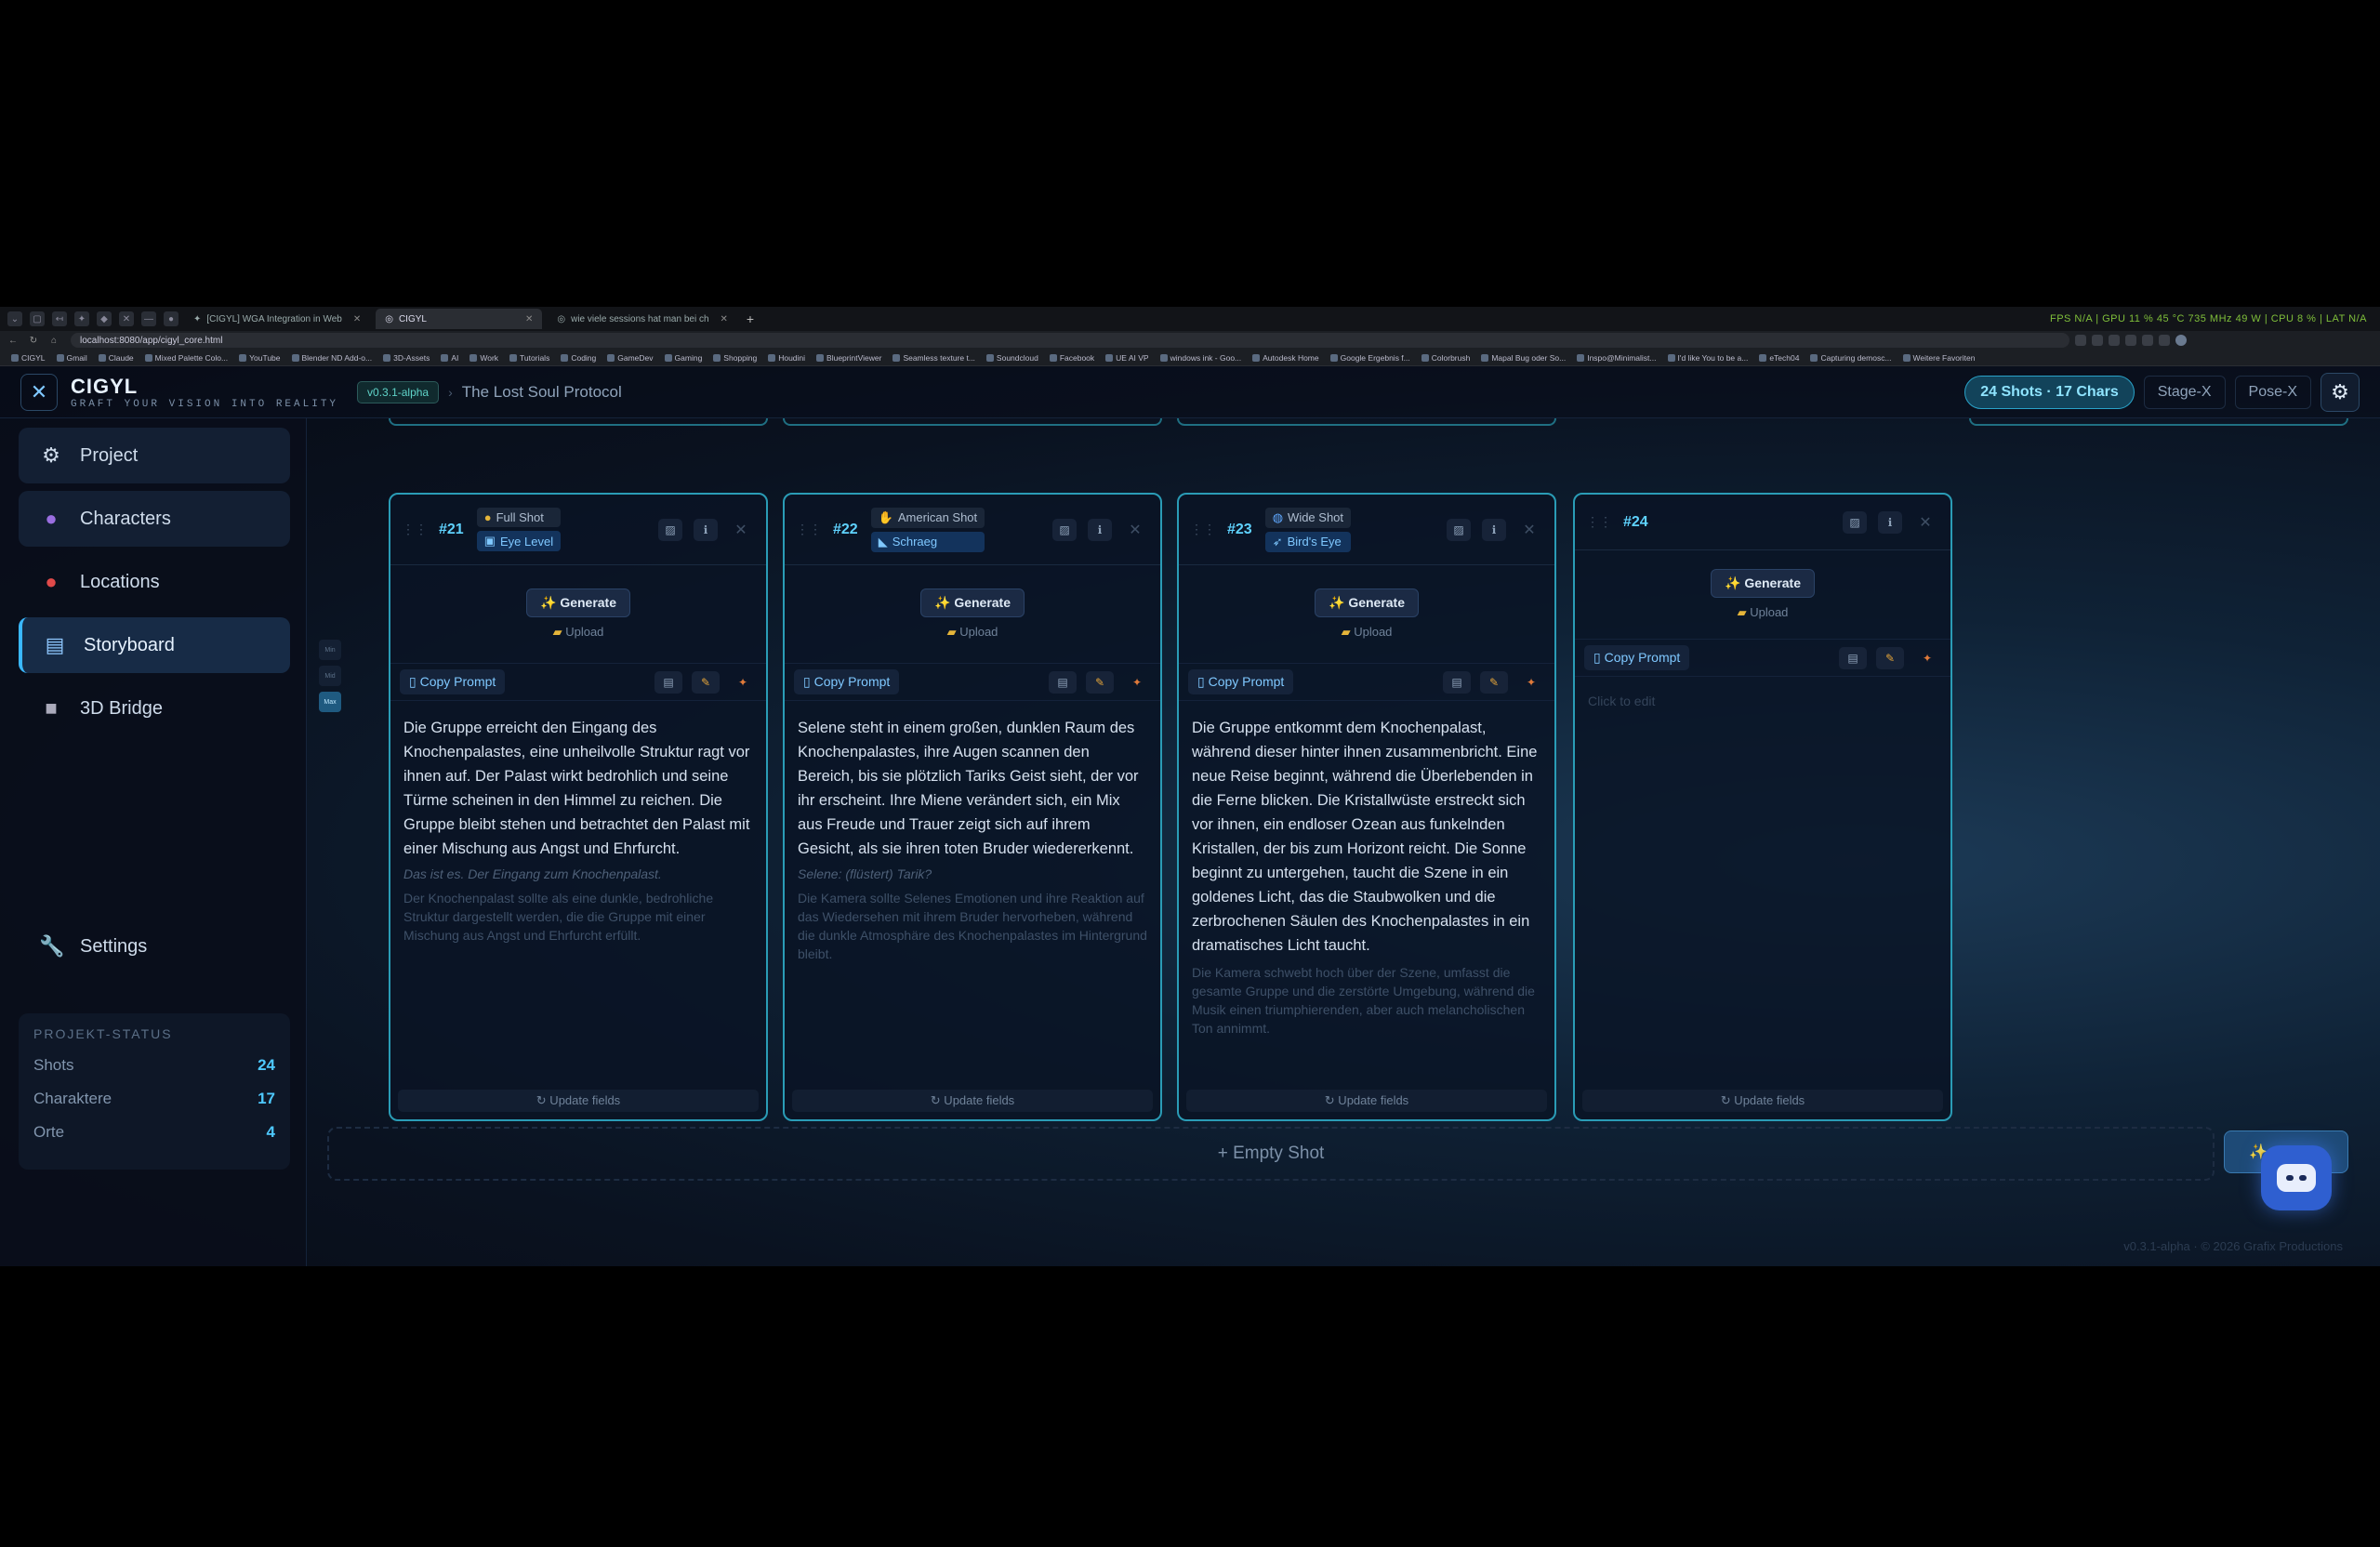 The height and width of the screenshot is (1547, 2380). What do you see at coordinates (28, 358) in the screenshot?
I see `bookmark-item: CIGYL` at bounding box center [28, 358].